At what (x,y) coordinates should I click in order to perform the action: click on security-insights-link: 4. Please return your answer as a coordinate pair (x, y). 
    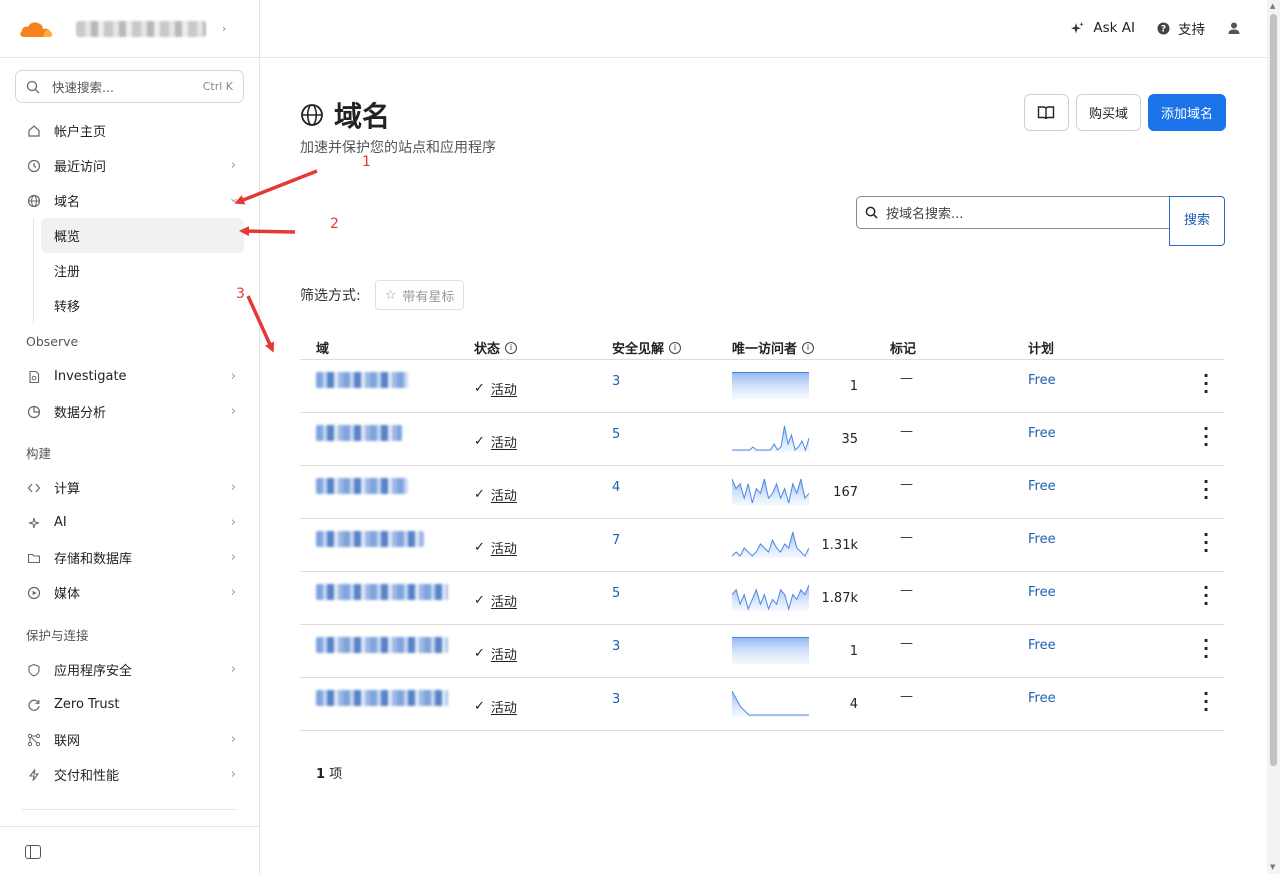
    Looking at the image, I should click on (616, 487).